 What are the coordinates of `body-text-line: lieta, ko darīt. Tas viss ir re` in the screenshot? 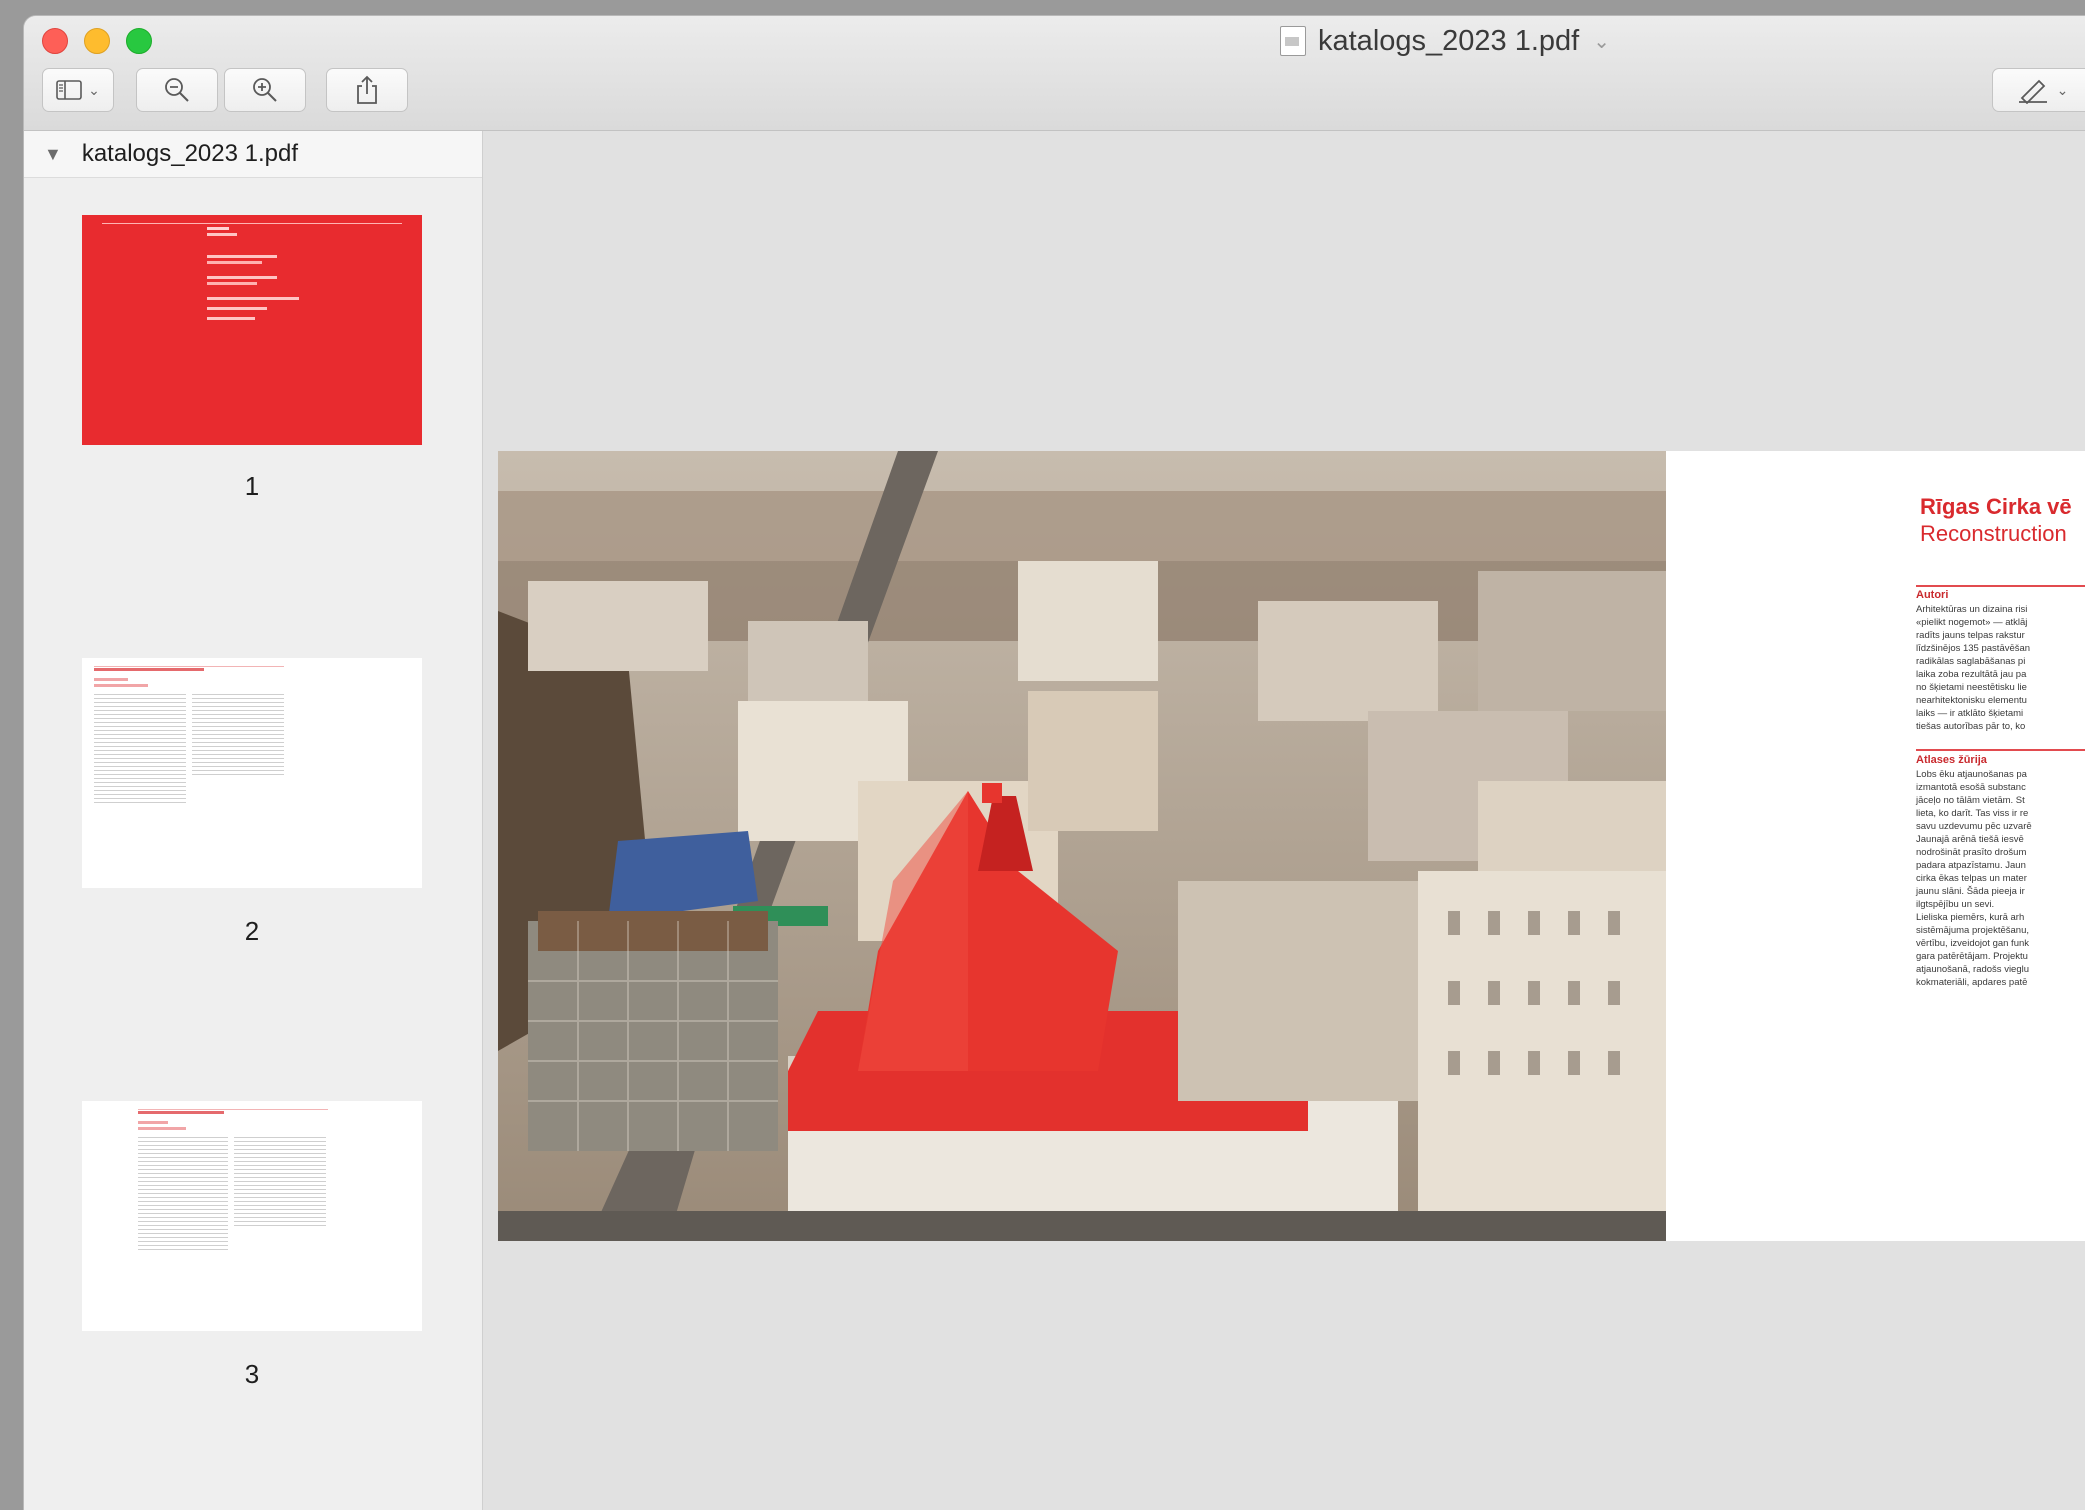 It's located at (1972, 813).